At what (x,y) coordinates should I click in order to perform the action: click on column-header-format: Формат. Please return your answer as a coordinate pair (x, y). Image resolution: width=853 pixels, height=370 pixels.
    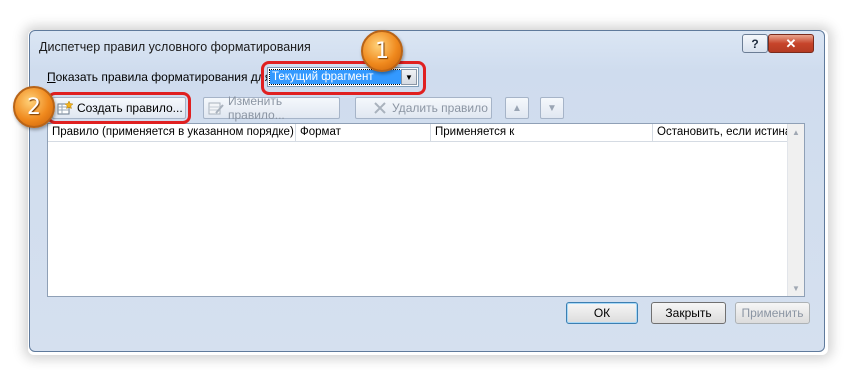
    Looking at the image, I should click on (363, 132).